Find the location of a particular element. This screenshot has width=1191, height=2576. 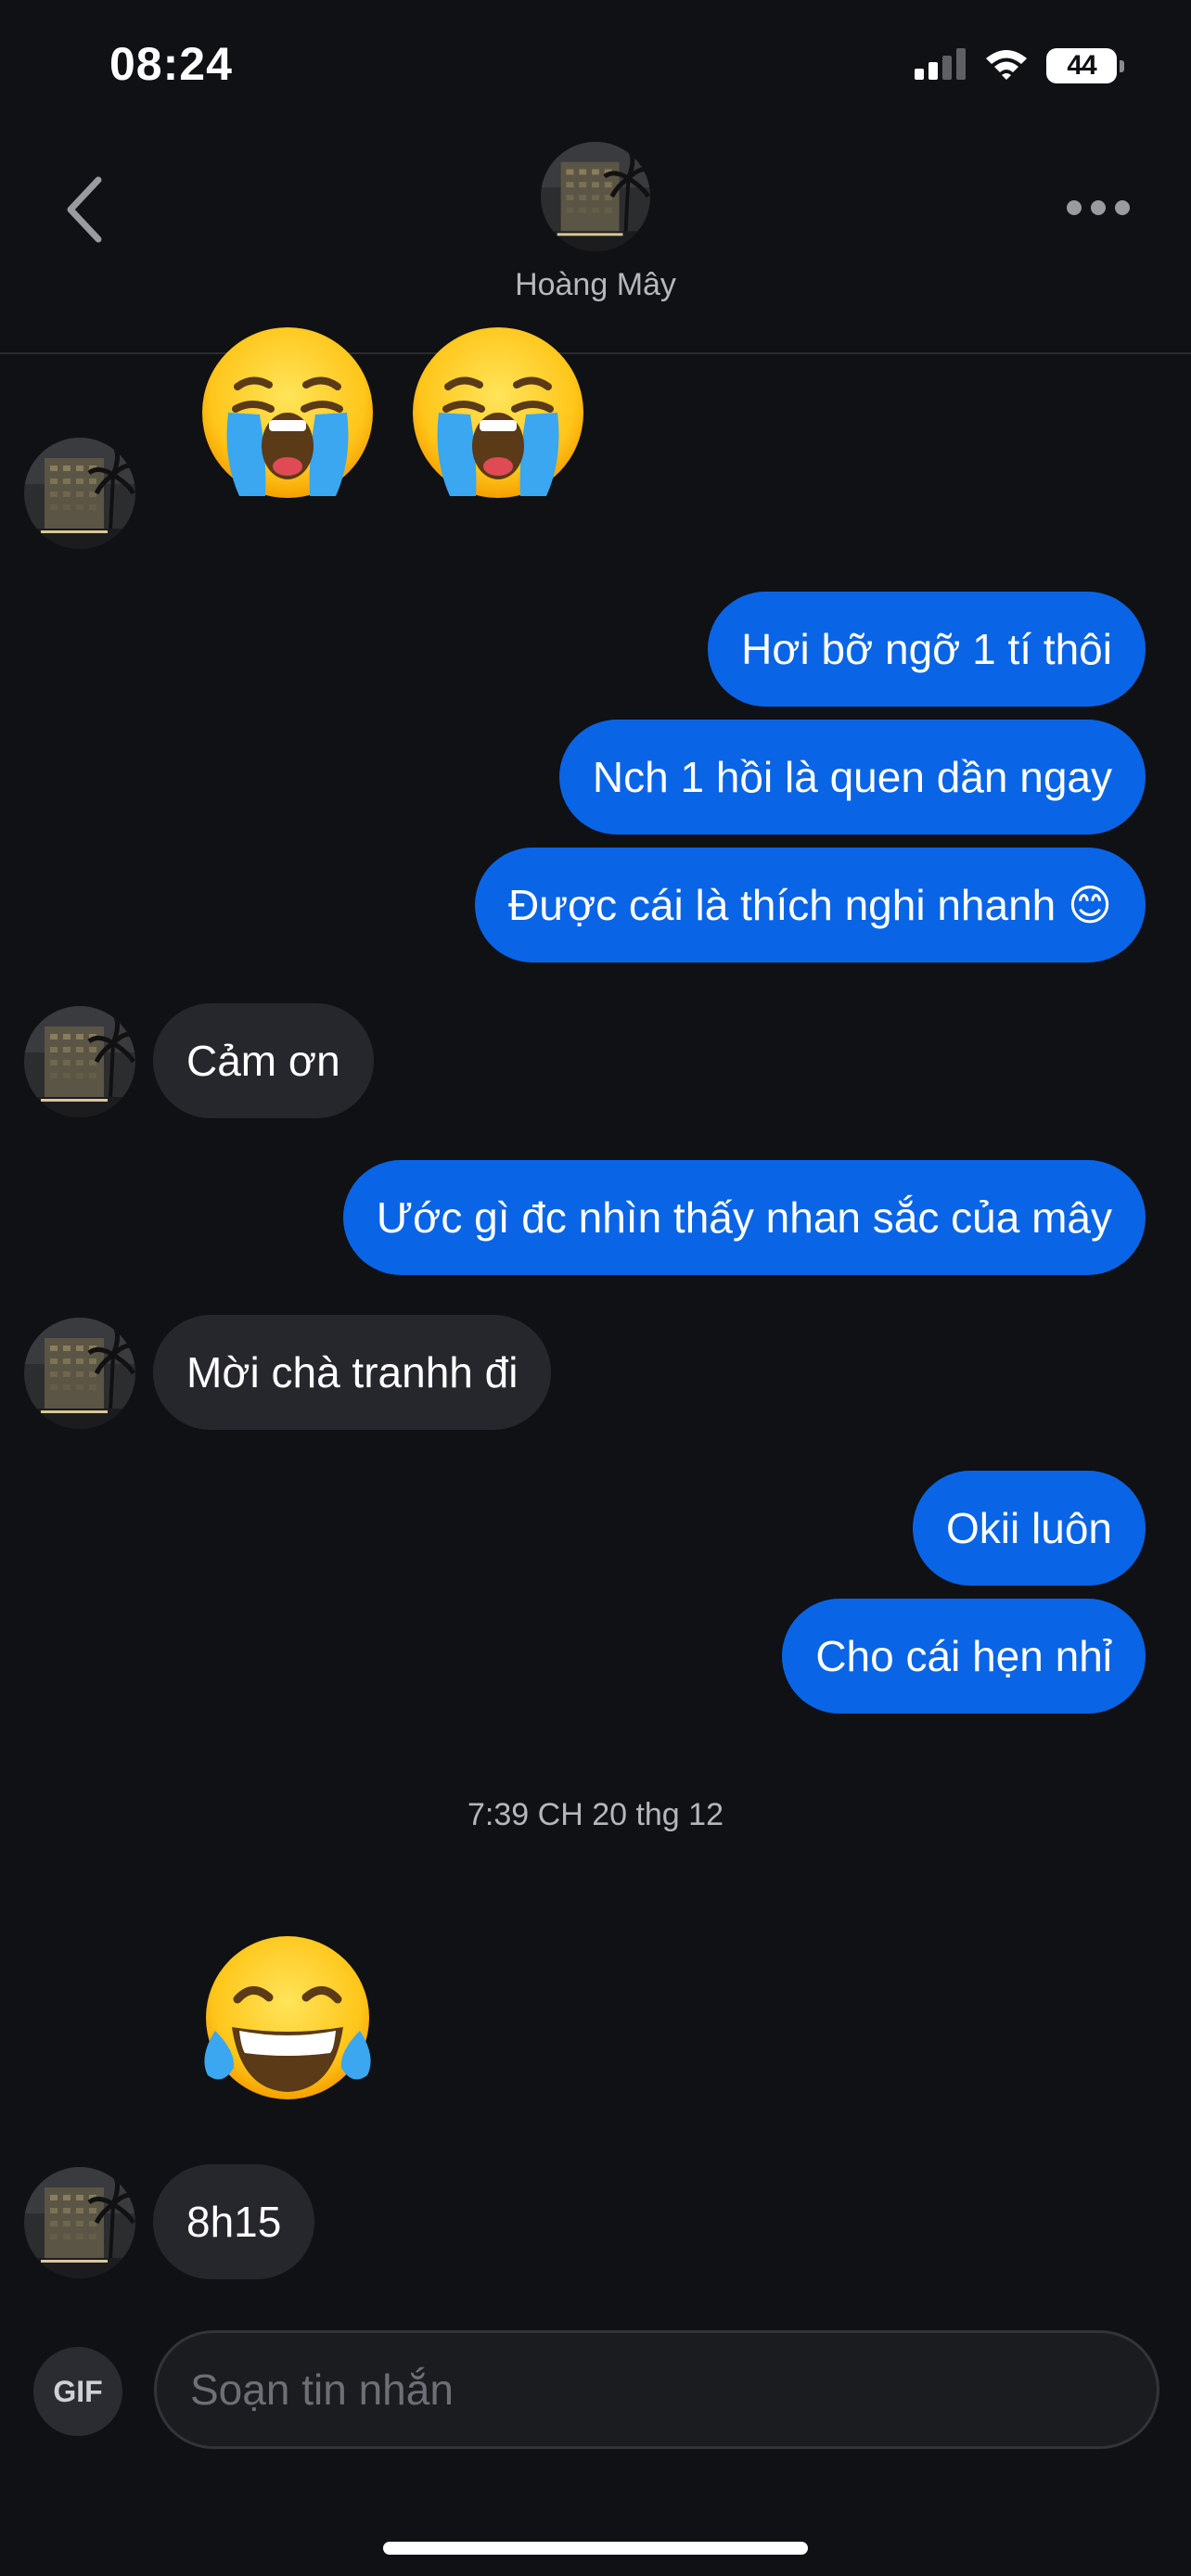

wifi-icon is located at coordinates (1007, 66).